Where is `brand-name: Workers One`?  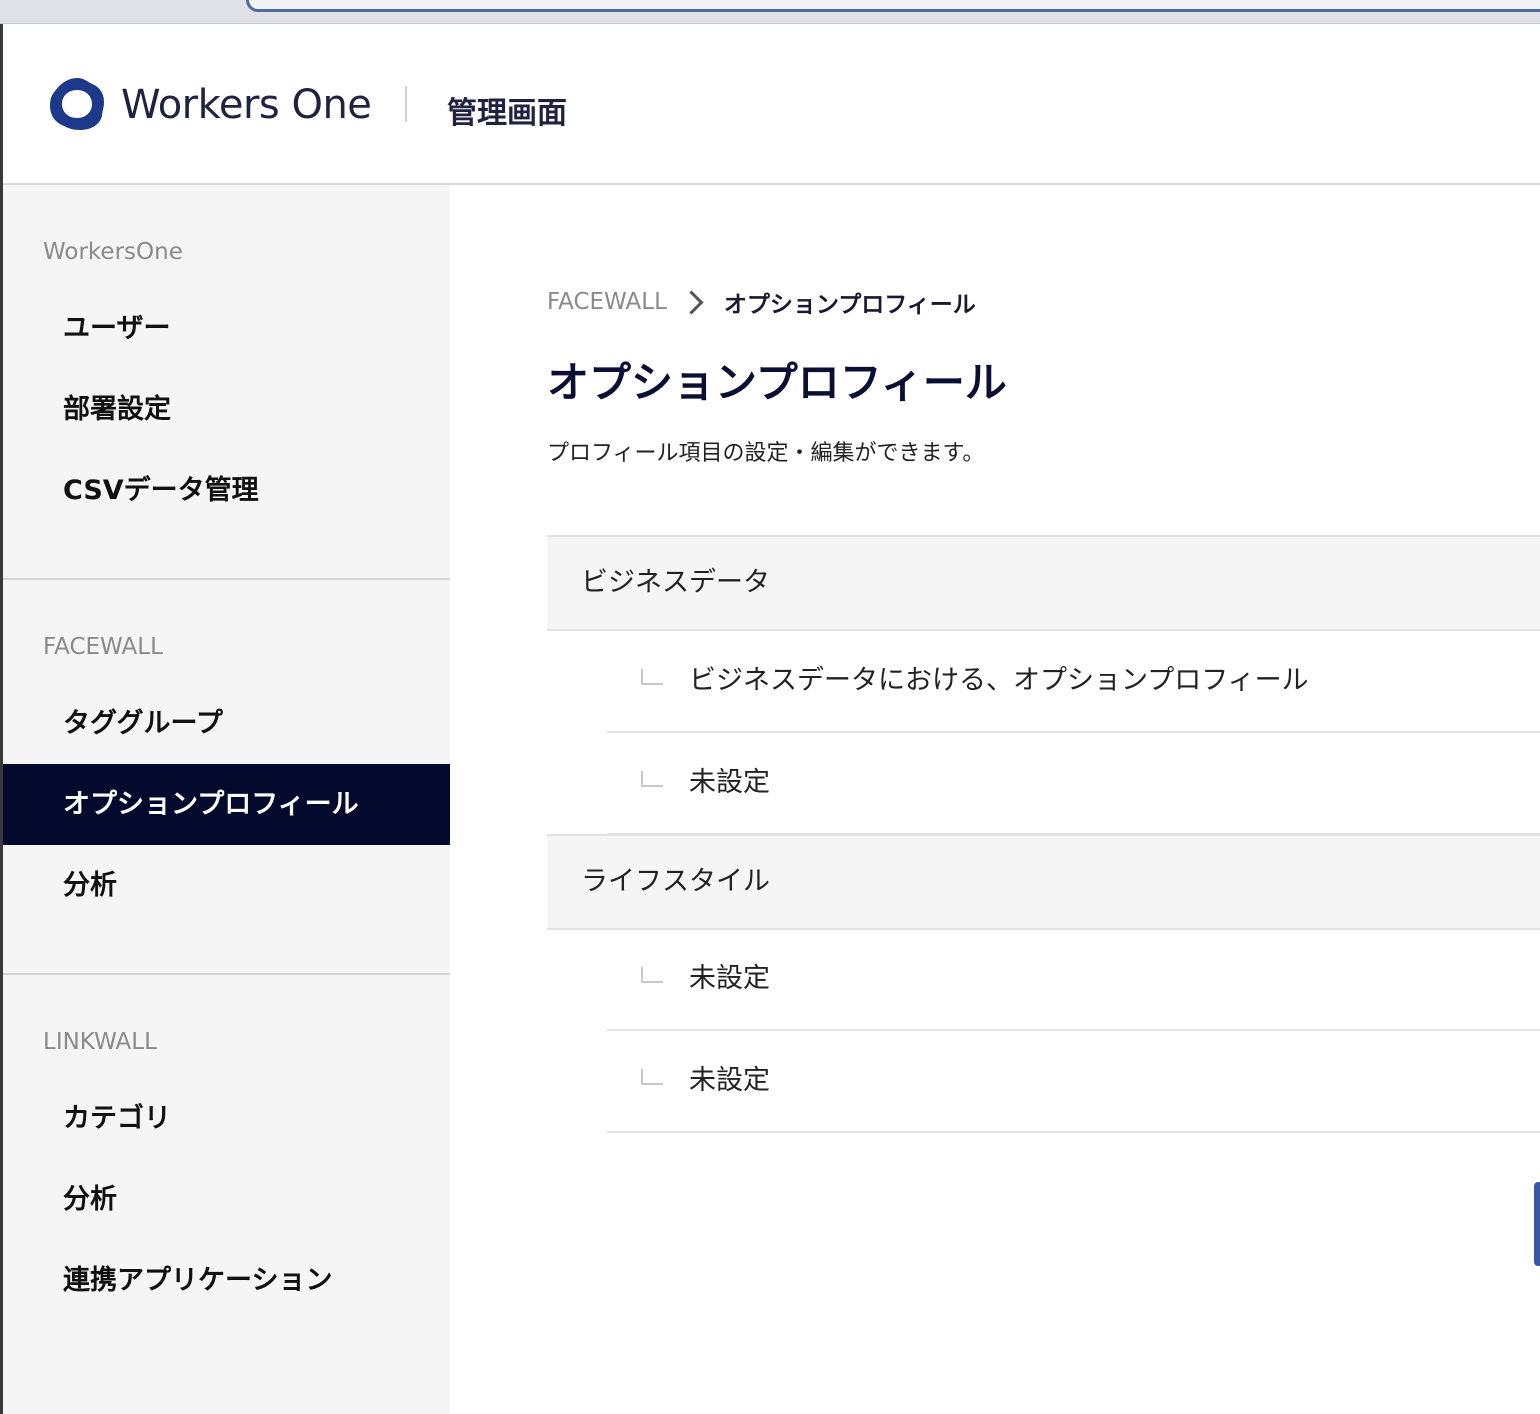
brand-name: Workers One is located at coordinates (246, 105).